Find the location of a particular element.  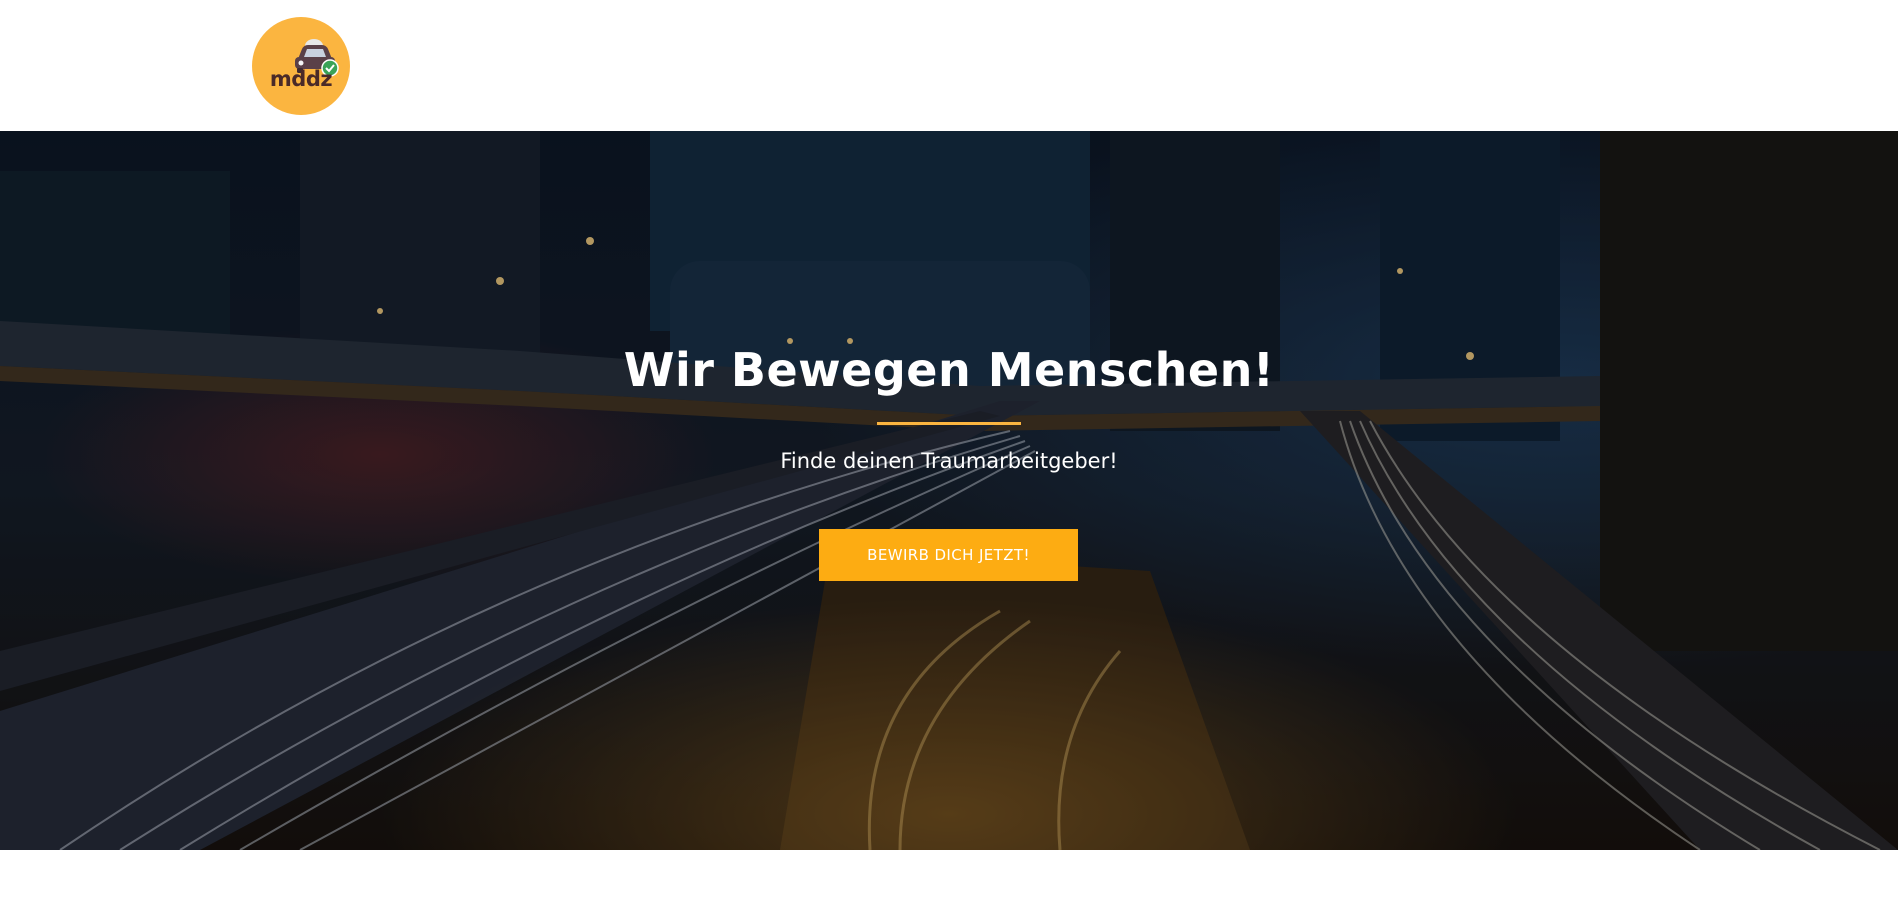

hero-title: Wir Bewegen Menschen! is located at coordinates (949, 370).